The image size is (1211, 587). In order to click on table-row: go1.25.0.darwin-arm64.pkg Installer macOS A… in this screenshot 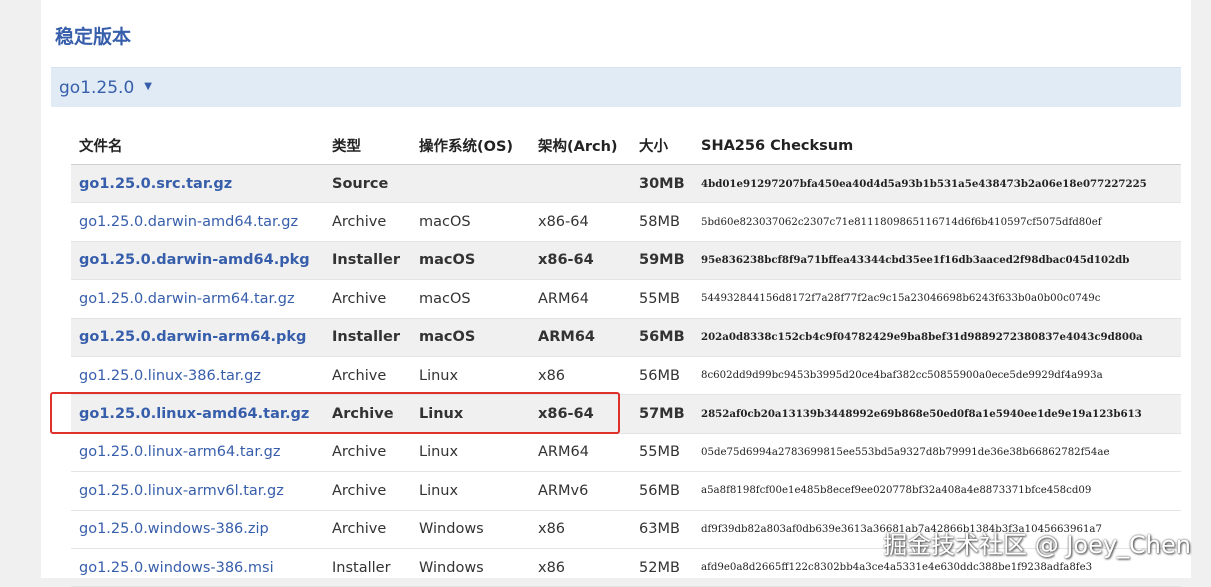, I will do `click(626, 337)`.